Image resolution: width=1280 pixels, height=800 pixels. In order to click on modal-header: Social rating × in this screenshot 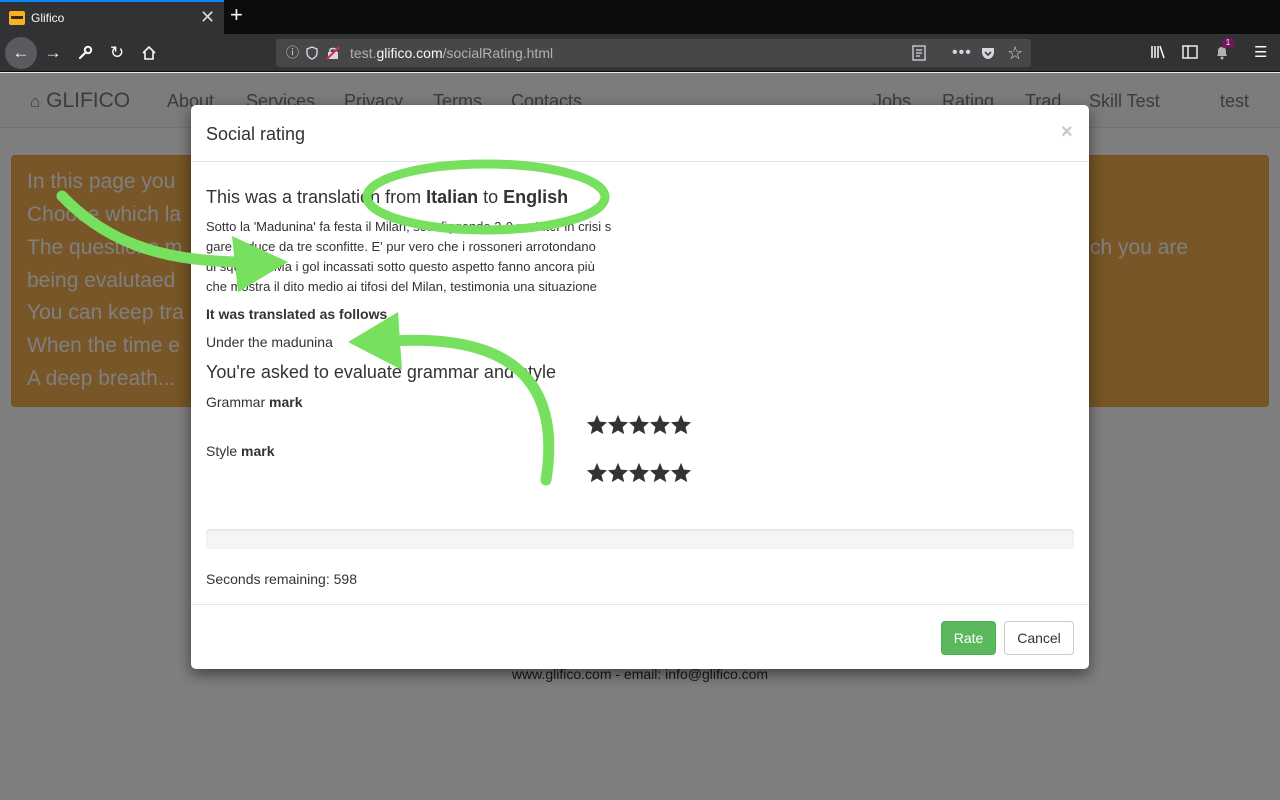, I will do `click(640, 133)`.